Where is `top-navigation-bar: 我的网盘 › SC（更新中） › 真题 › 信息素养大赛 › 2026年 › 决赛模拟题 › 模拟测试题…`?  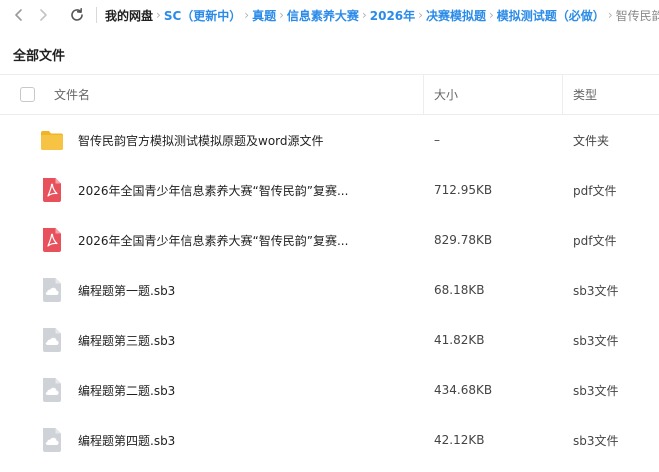 top-navigation-bar: 我的网盘 › SC（更新中） › 真题 › 信息素养大赛 › 2026年 › 决赛模拟题 › 模拟测试题… is located at coordinates (329, 15).